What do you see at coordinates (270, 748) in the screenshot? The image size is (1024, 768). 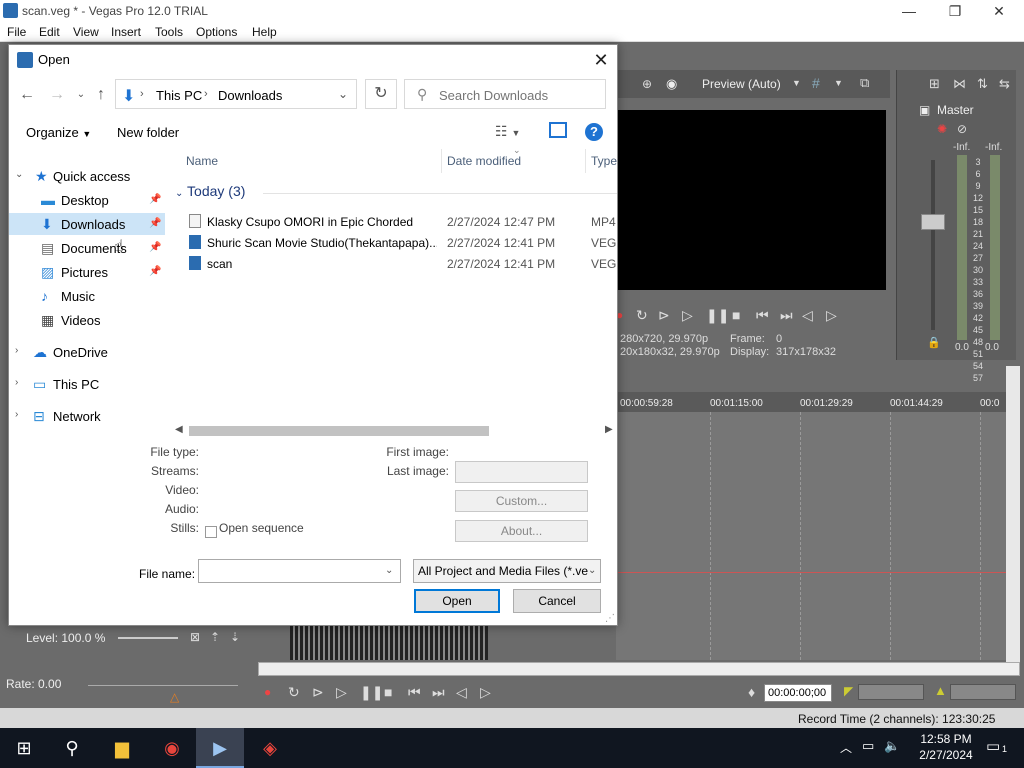 I see `app-taskbar-icon: ◈` at bounding box center [270, 748].